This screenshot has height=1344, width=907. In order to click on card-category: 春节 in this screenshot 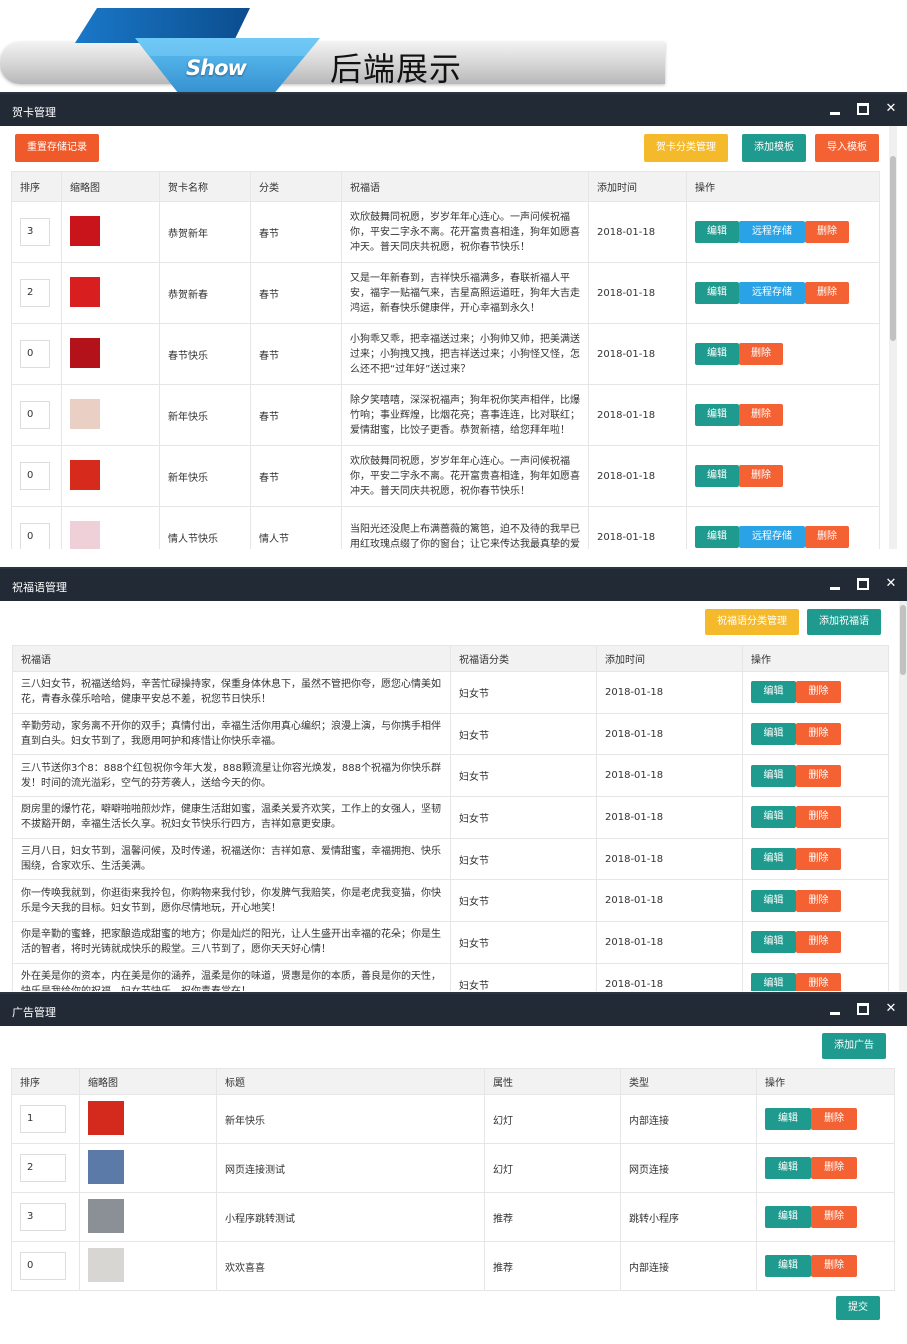, I will do `click(296, 476)`.